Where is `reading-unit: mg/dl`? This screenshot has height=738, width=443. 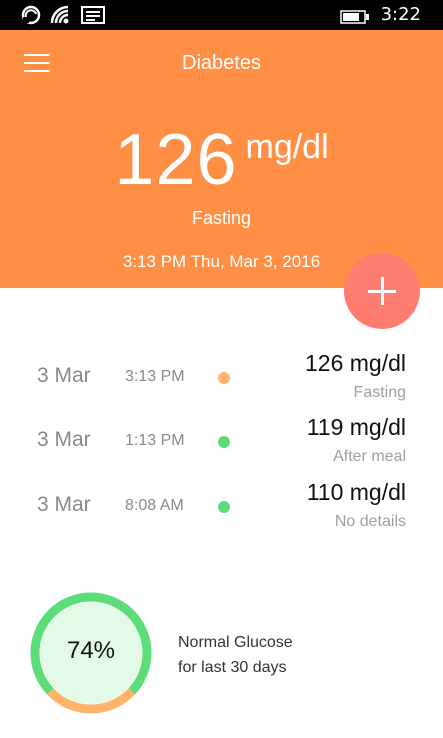
reading-unit: mg/dl is located at coordinates (287, 147).